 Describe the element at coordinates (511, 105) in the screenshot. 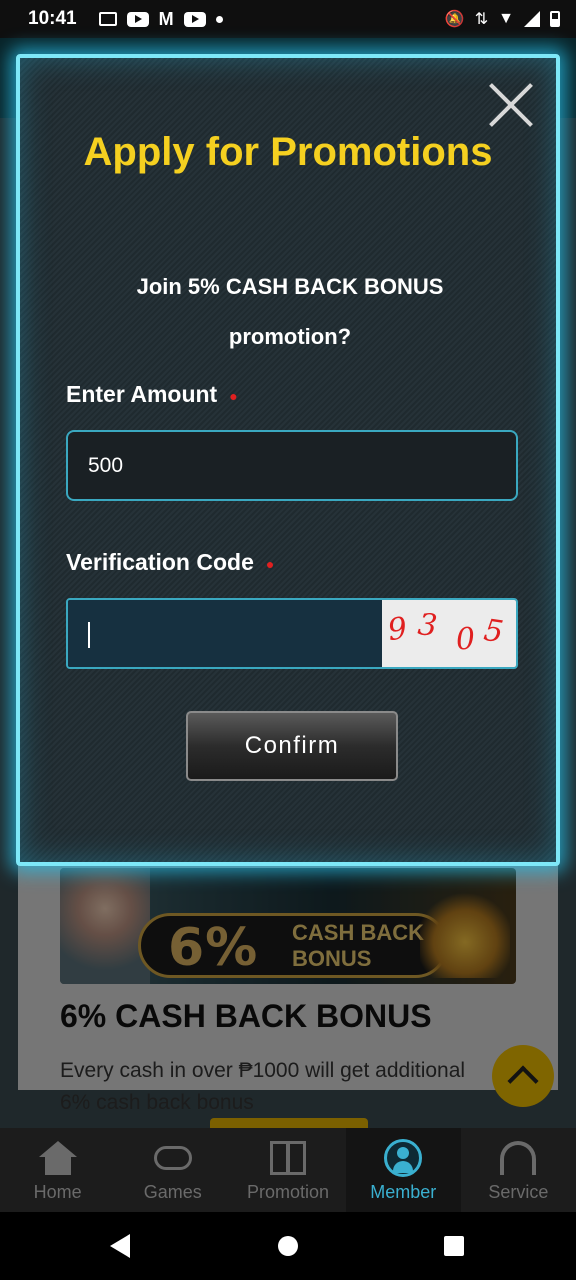

I see `close-icon` at that location.